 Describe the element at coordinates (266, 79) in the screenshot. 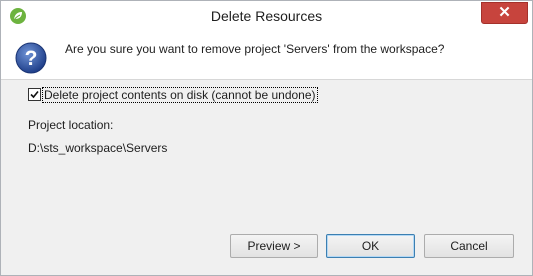

I see `divider` at that location.